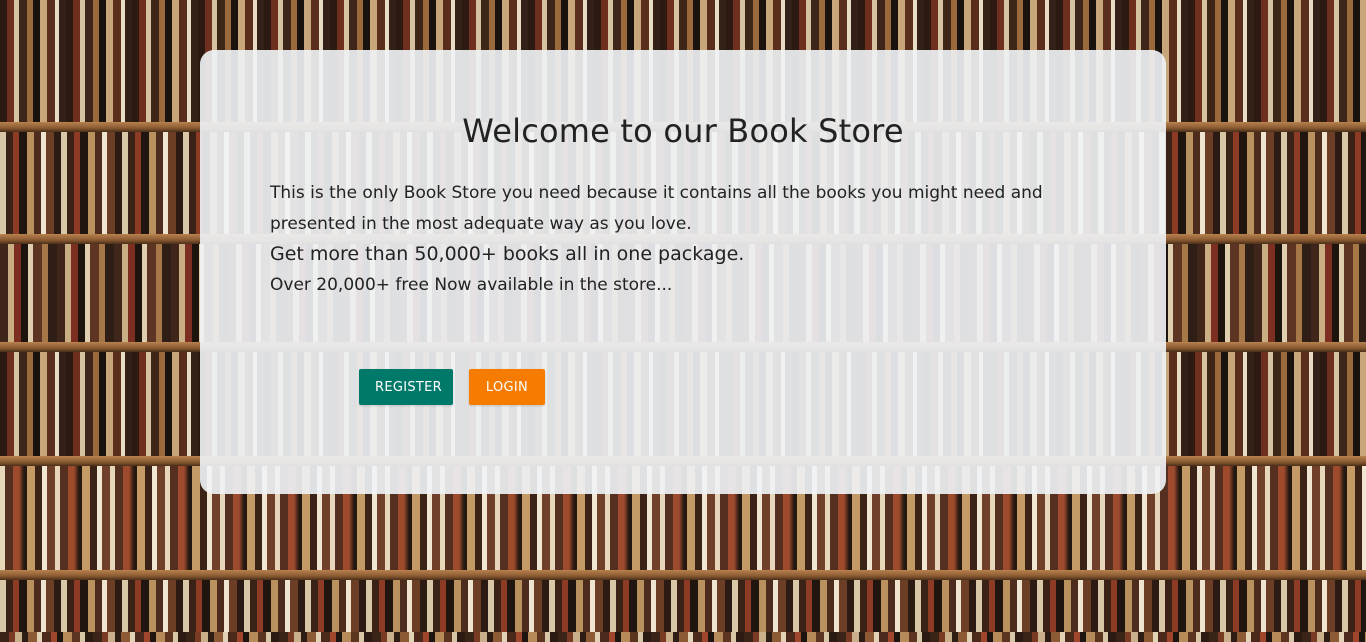 This screenshot has height=642, width=1366. What do you see at coordinates (406, 387) in the screenshot?
I see `register-button: REGISTER` at bounding box center [406, 387].